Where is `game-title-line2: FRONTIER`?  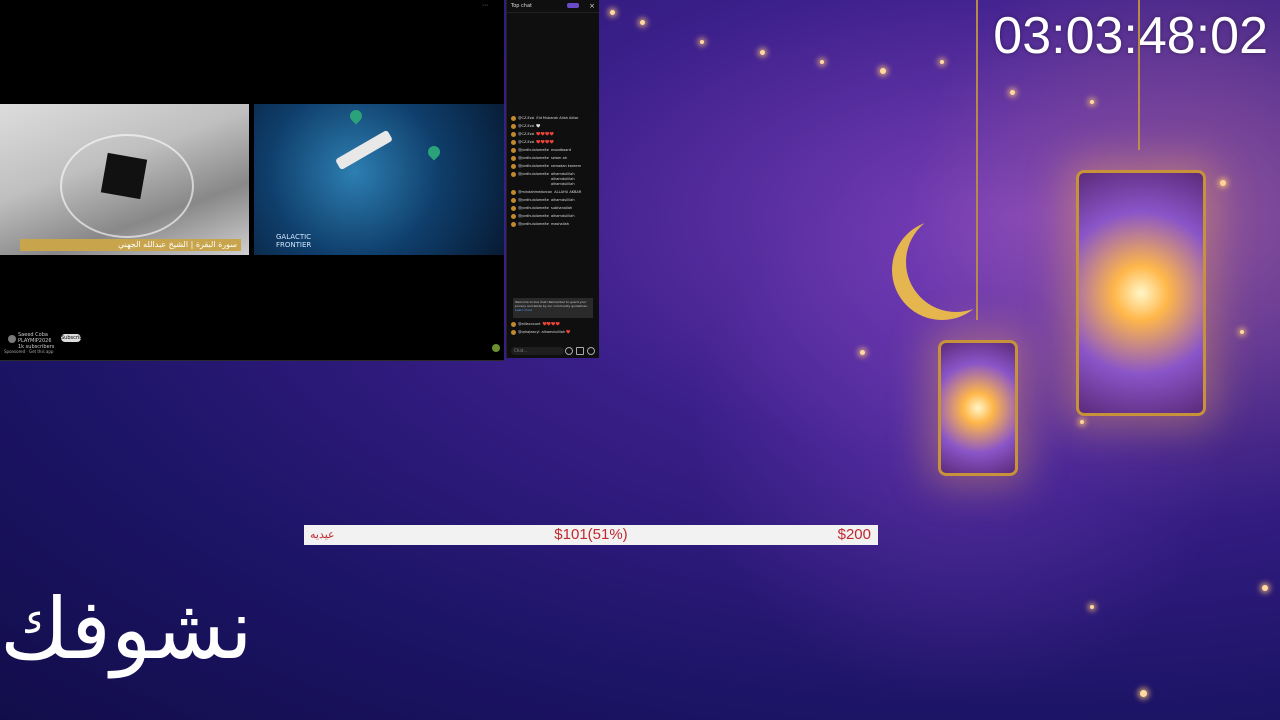
game-title-line2: FRONTIER is located at coordinates (294, 245).